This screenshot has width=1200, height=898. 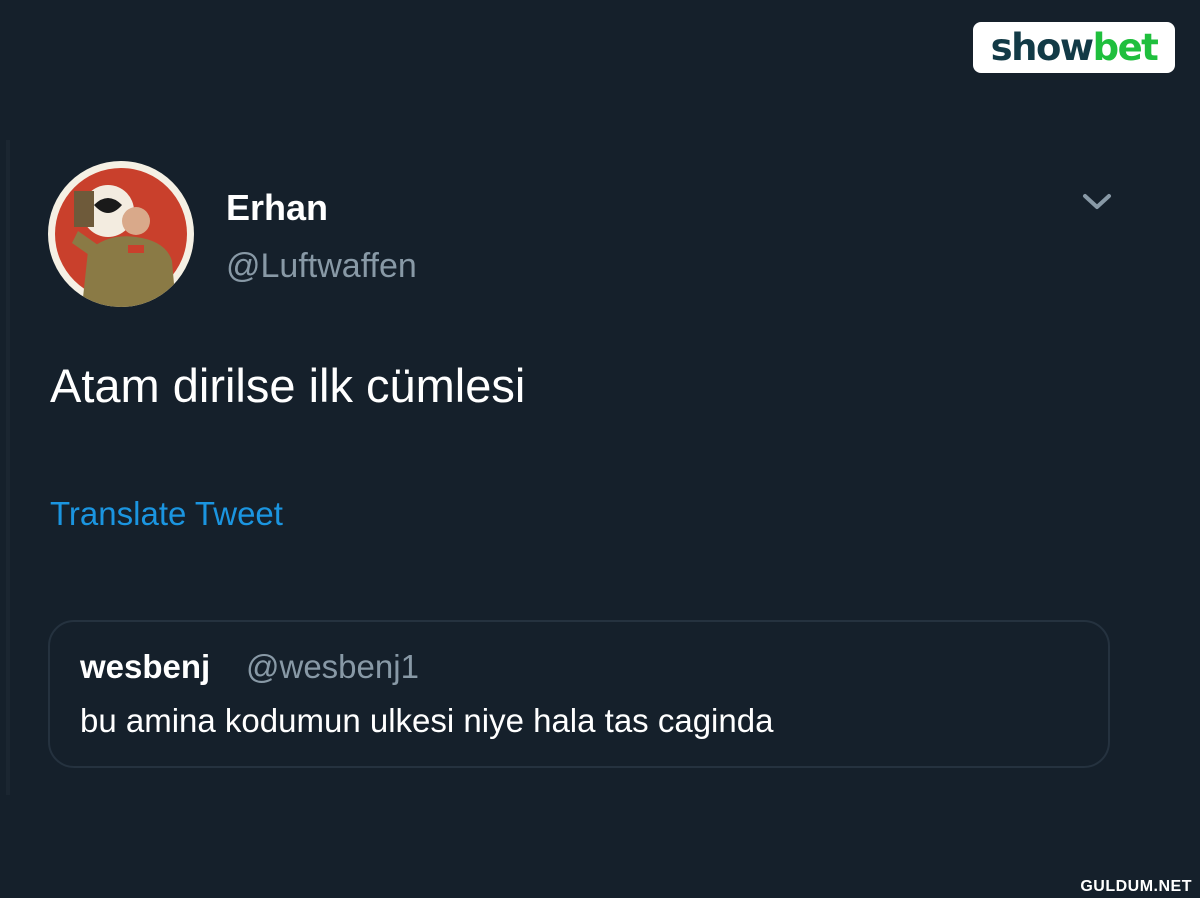 I want to click on quoted-display-name: wesbenj, so click(x=145, y=666).